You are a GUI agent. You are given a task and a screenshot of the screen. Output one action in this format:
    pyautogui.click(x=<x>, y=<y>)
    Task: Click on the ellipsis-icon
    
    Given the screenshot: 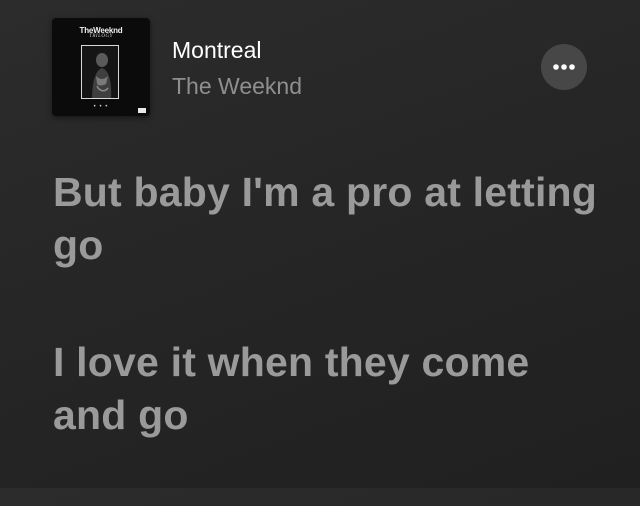 What is the action you would take?
    pyautogui.click(x=564, y=67)
    